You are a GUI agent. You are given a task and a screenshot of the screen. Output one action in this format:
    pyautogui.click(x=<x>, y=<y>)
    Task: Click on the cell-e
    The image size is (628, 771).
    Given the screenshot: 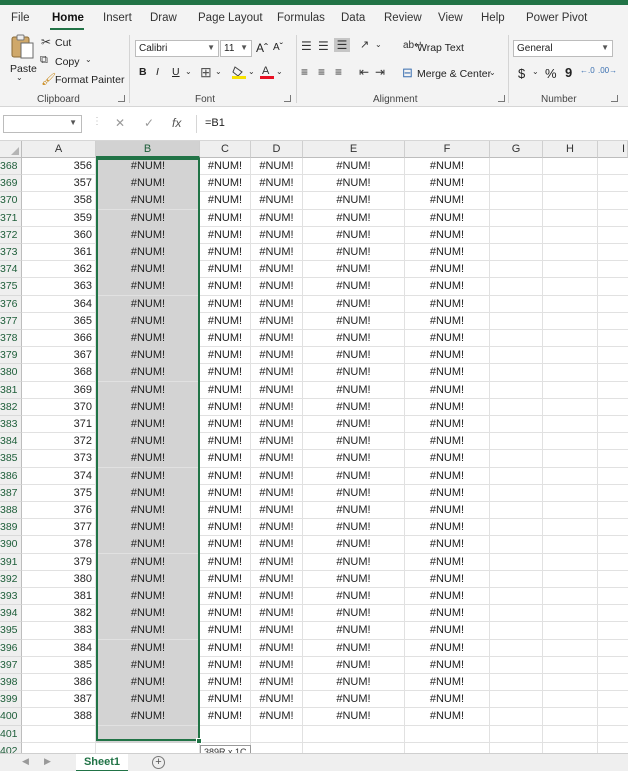 What is the action you would take?
    pyautogui.click(x=354, y=747)
    